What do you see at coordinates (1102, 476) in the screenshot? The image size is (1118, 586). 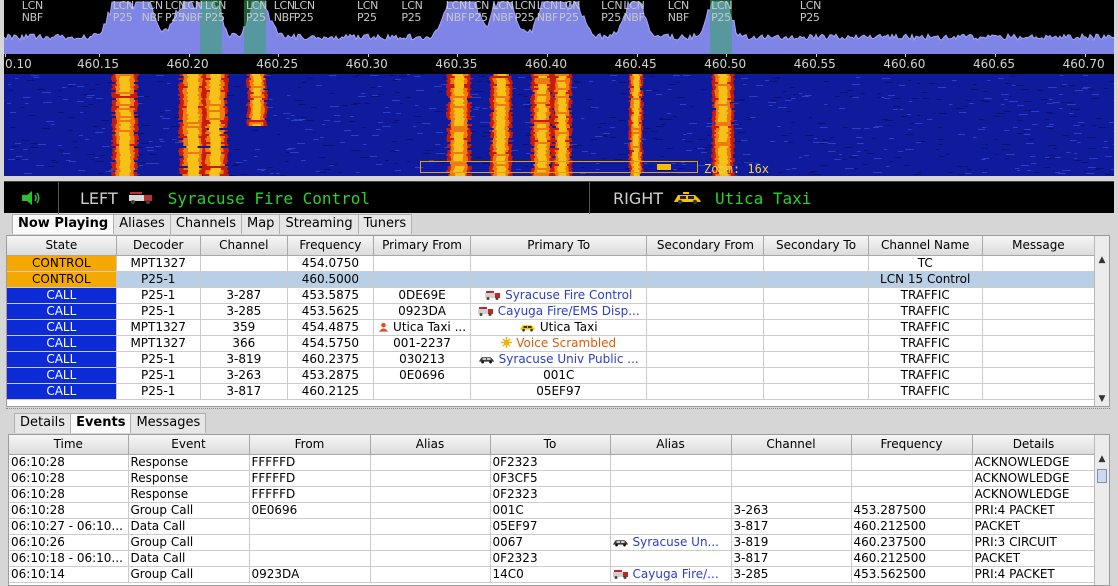 I see `scroll-thumb` at bounding box center [1102, 476].